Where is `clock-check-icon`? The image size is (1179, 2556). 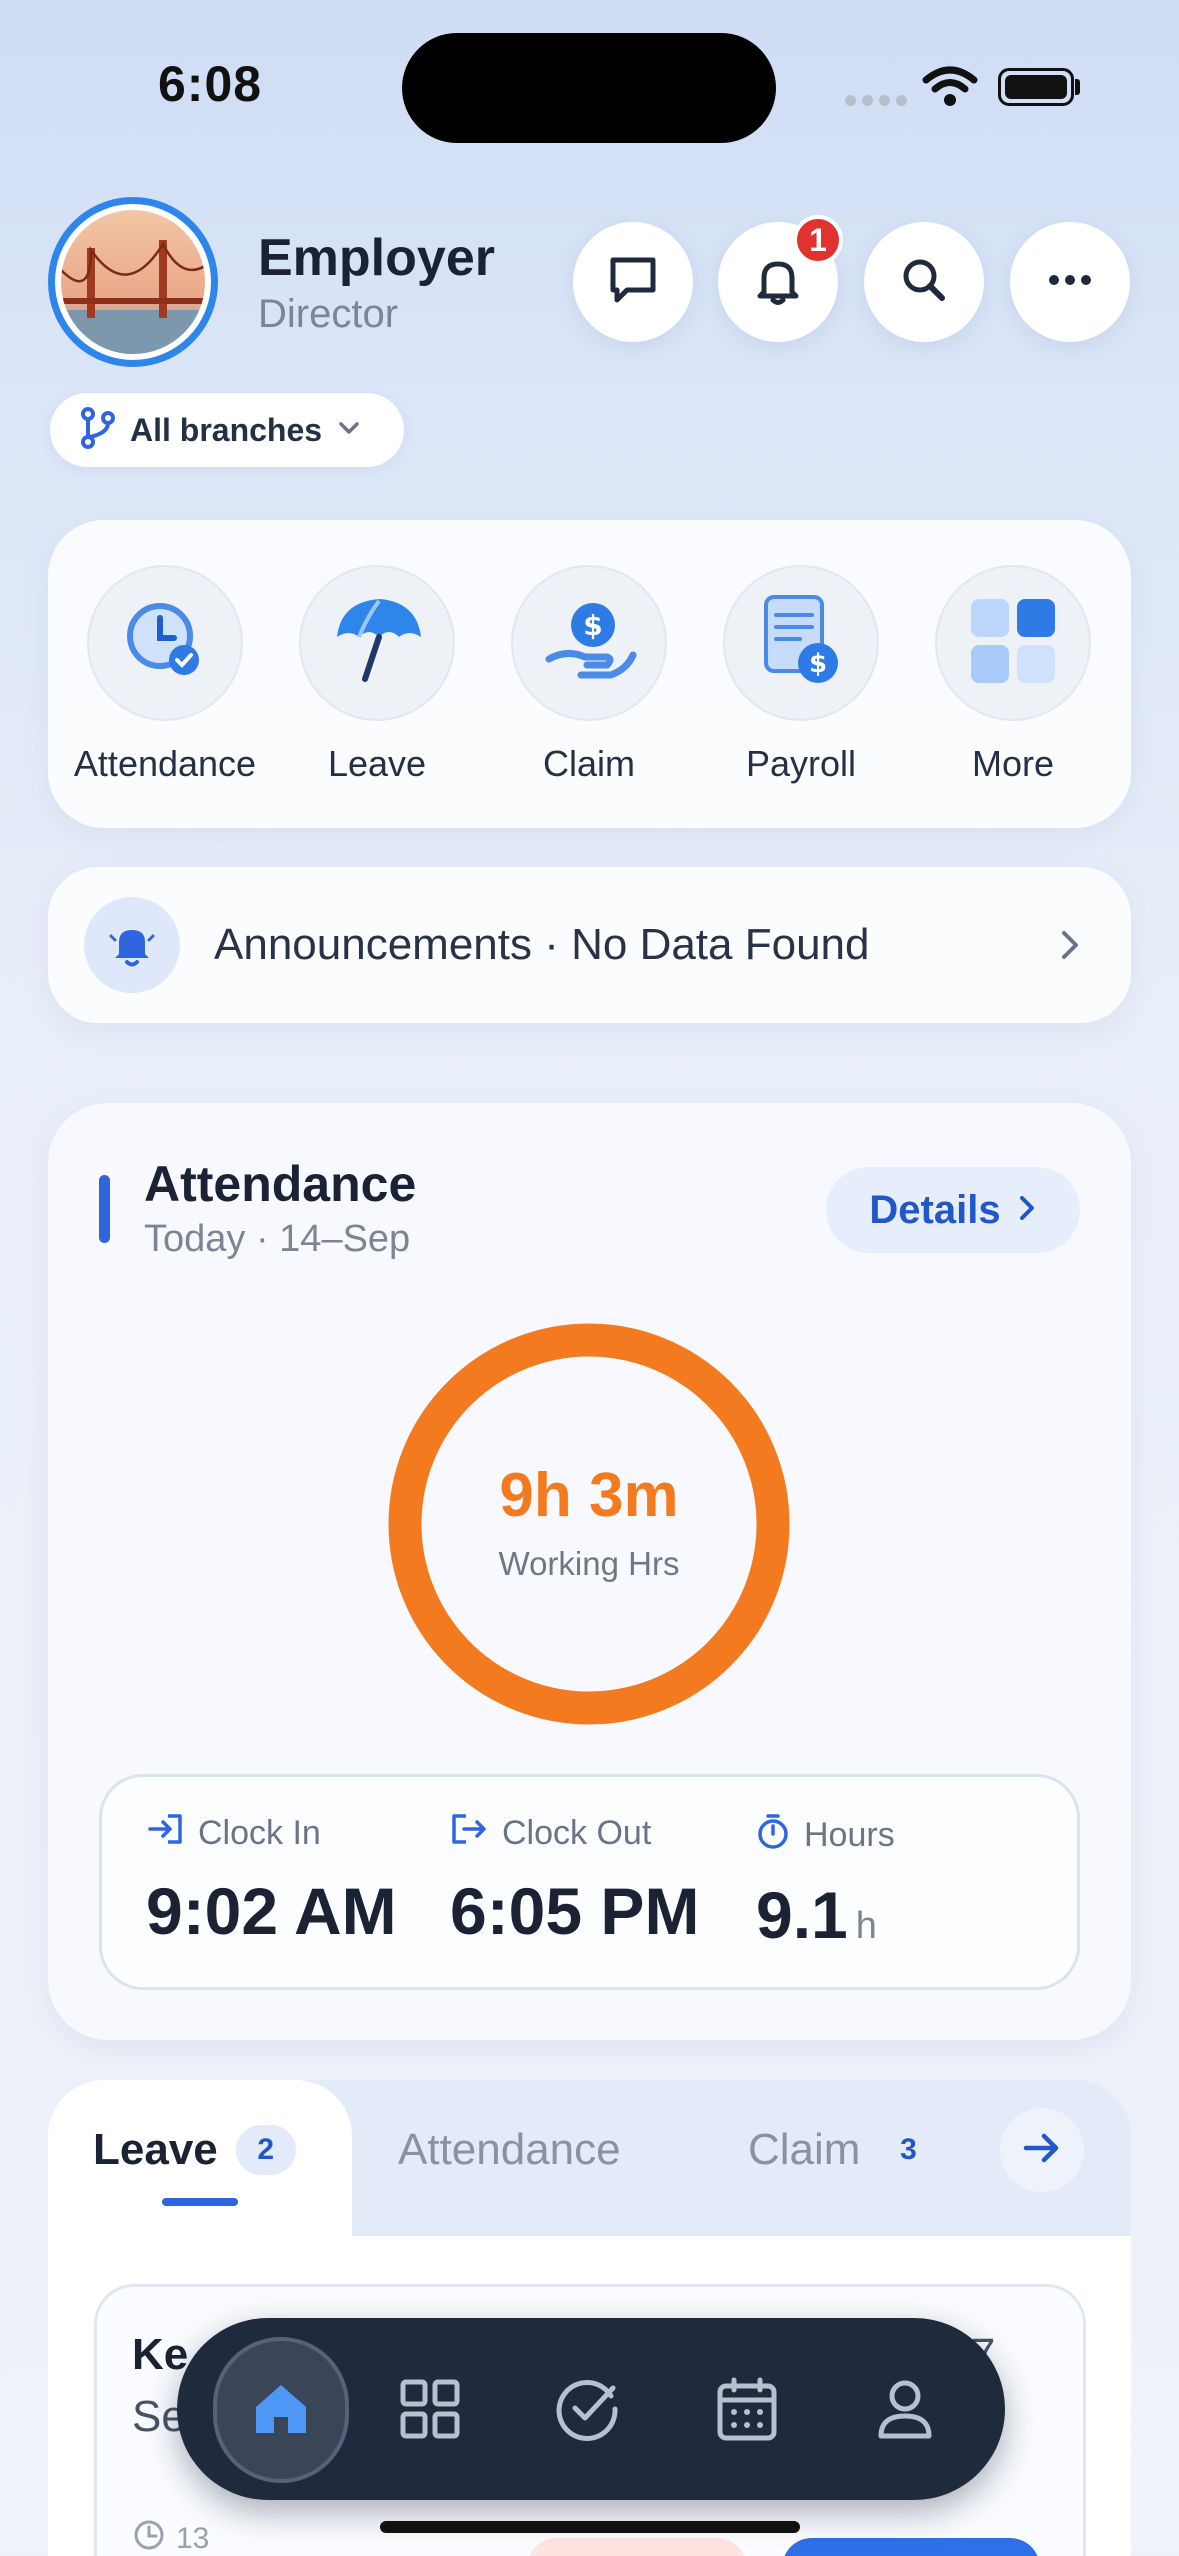
clock-check-icon is located at coordinates (165, 643).